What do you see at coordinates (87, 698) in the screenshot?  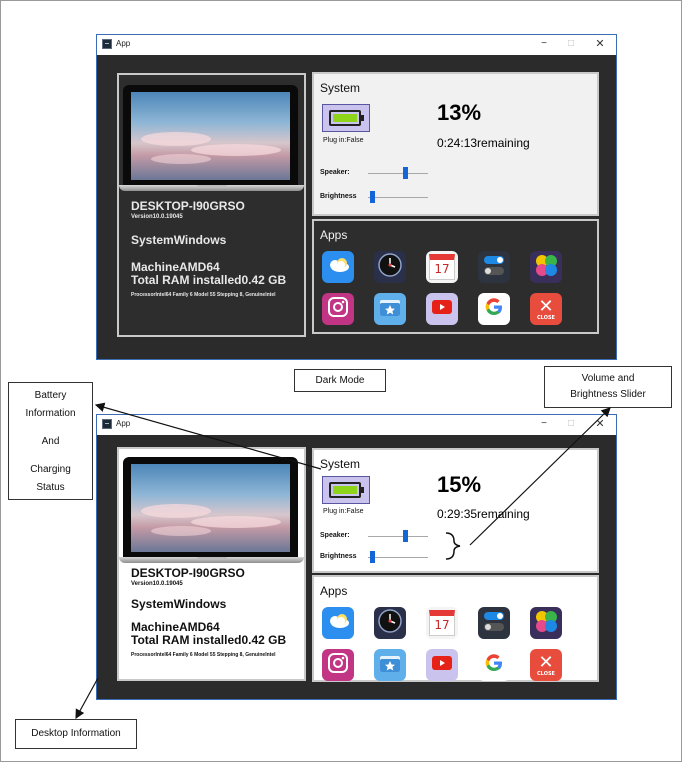 I see `desktop-arrow` at bounding box center [87, 698].